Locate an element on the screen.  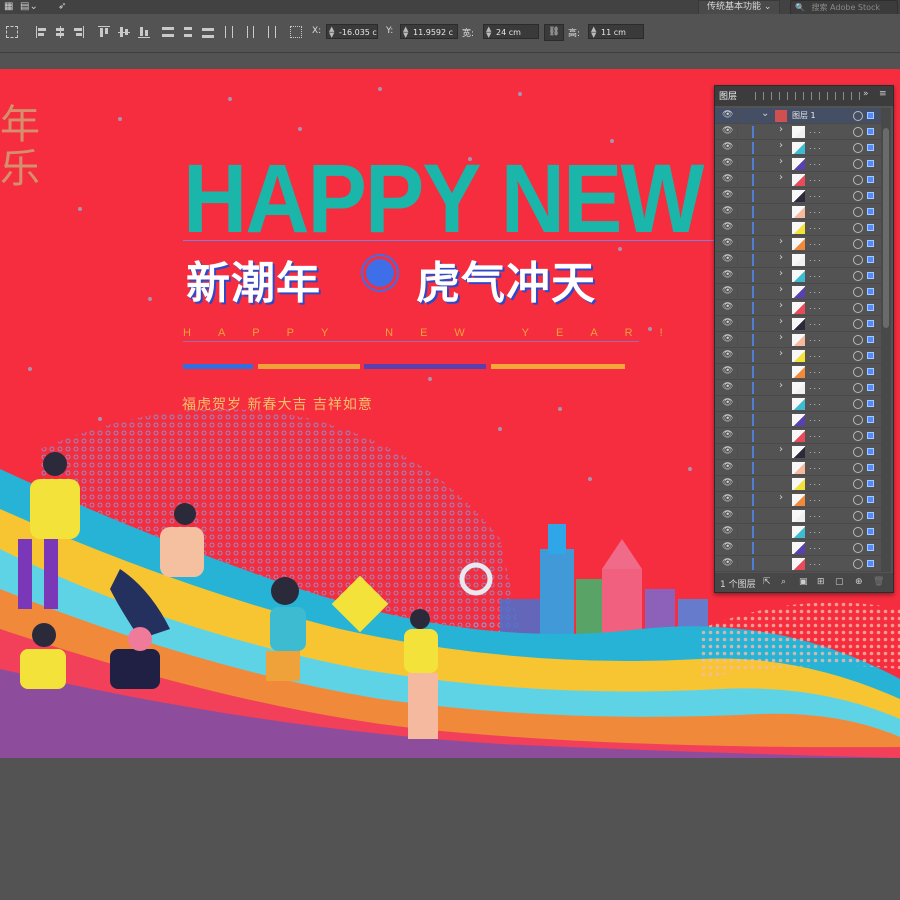
send-rocket-icon: ➶ is located at coordinates (62, 6).